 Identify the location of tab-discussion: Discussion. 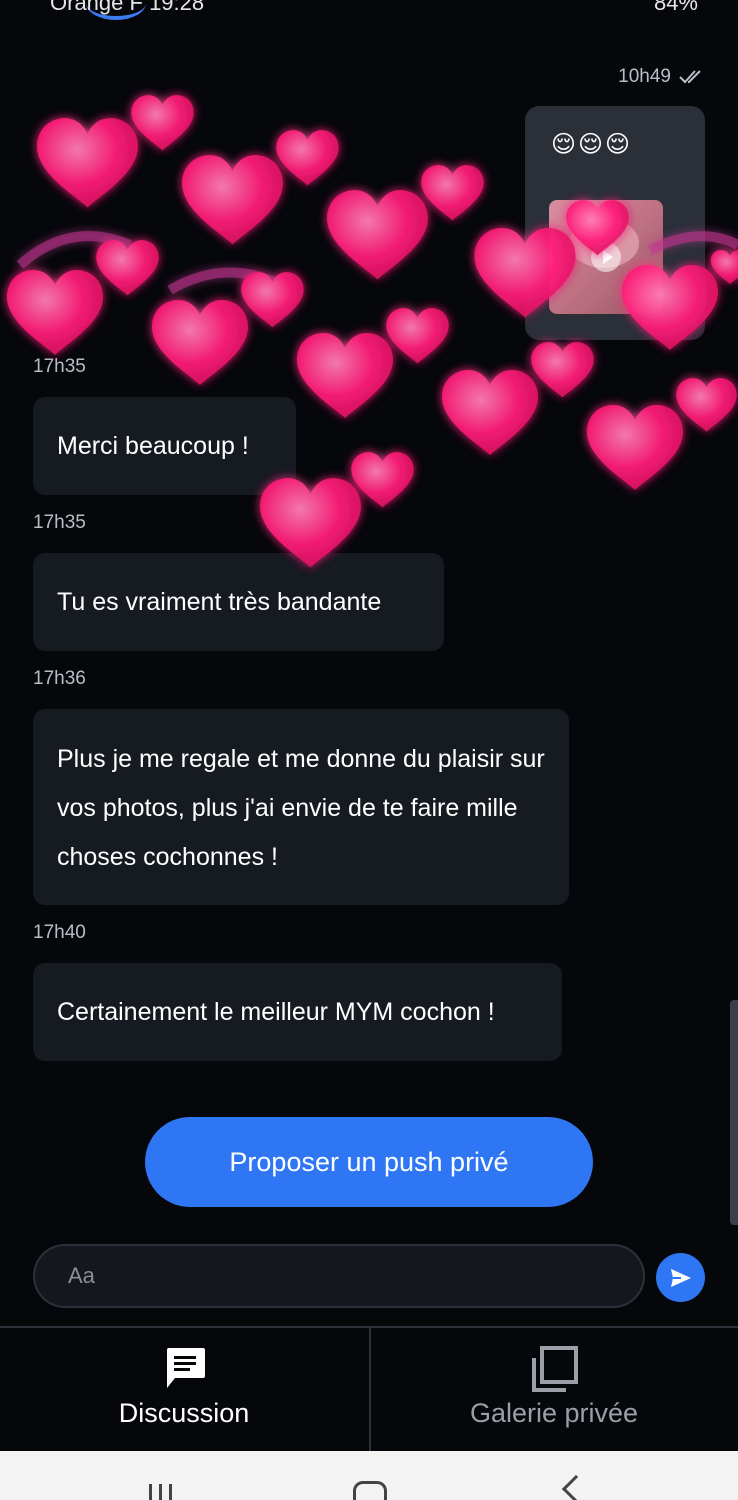
(184, 1390).